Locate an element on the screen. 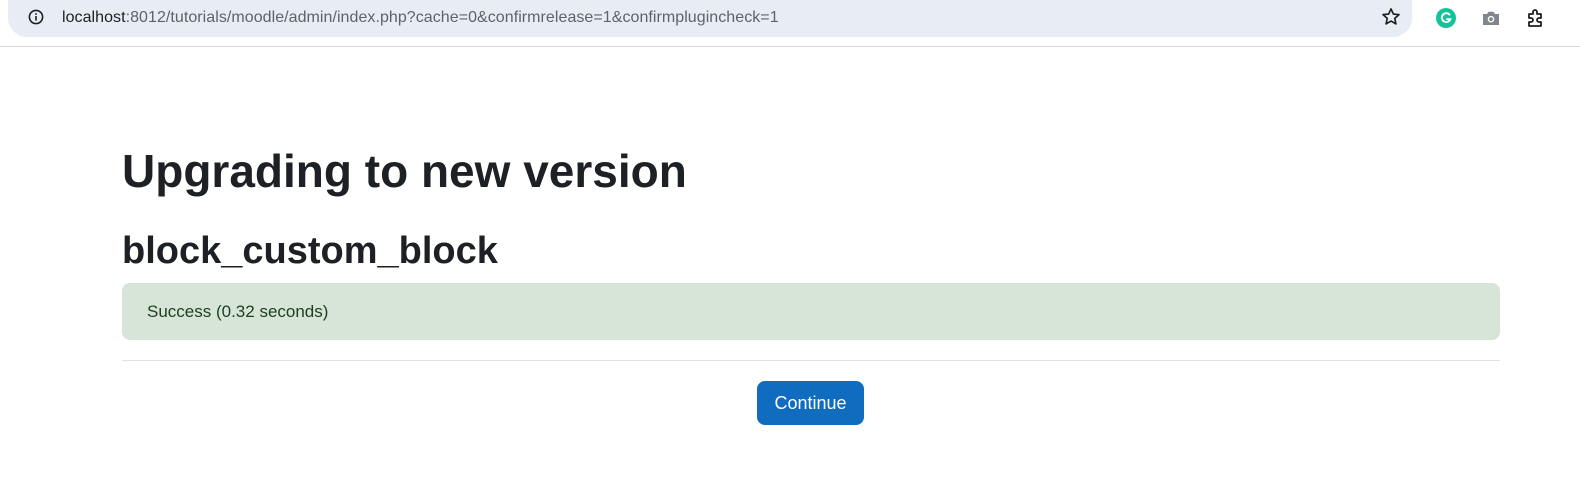 This screenshot has width=1580, height=498. grammarly-icon is located at coordinates (1446, 18).